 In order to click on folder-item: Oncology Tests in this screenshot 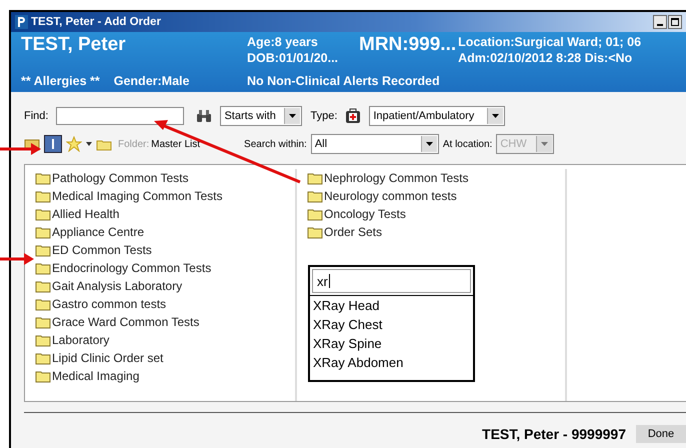, I will do `click(436, 214)`.